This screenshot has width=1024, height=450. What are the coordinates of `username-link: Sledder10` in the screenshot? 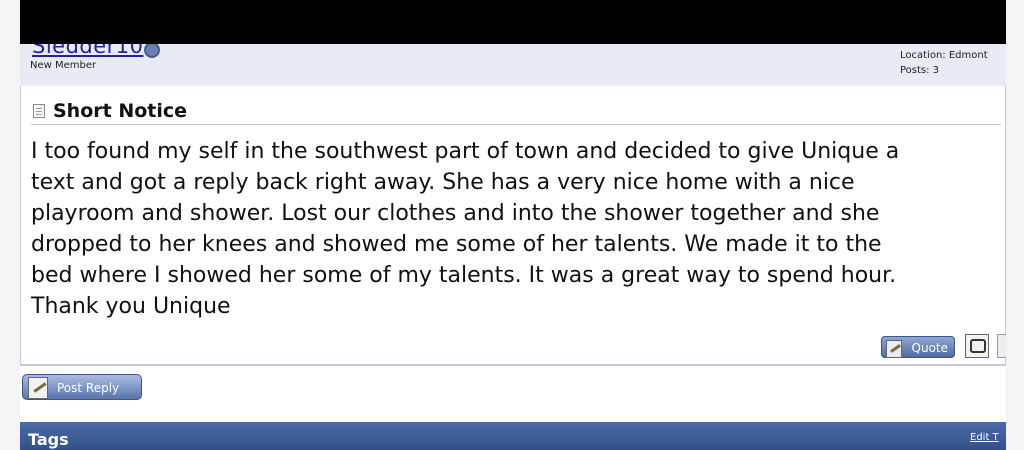 It's located at (88, 51).